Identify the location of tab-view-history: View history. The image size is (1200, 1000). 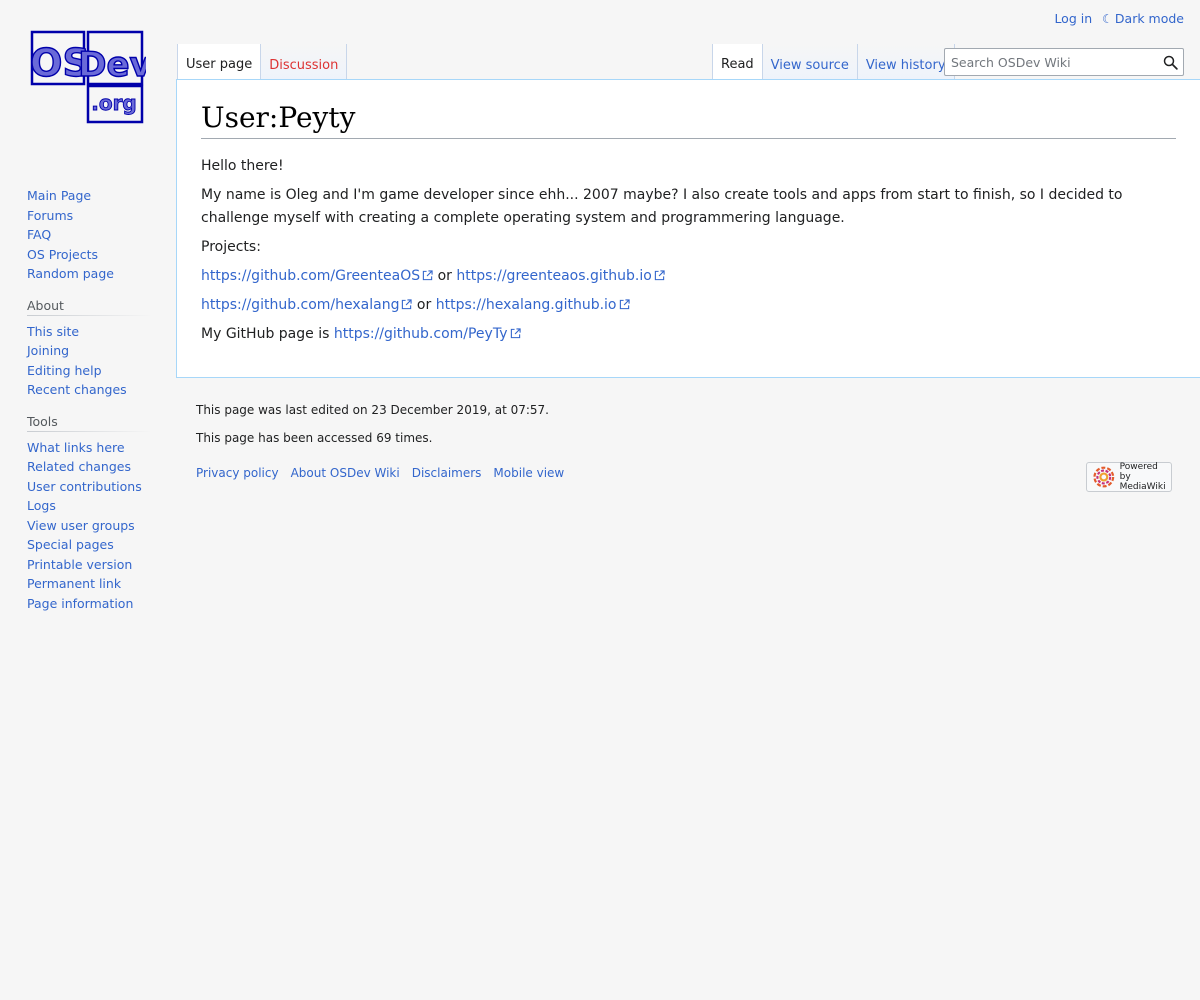
(906, 62).